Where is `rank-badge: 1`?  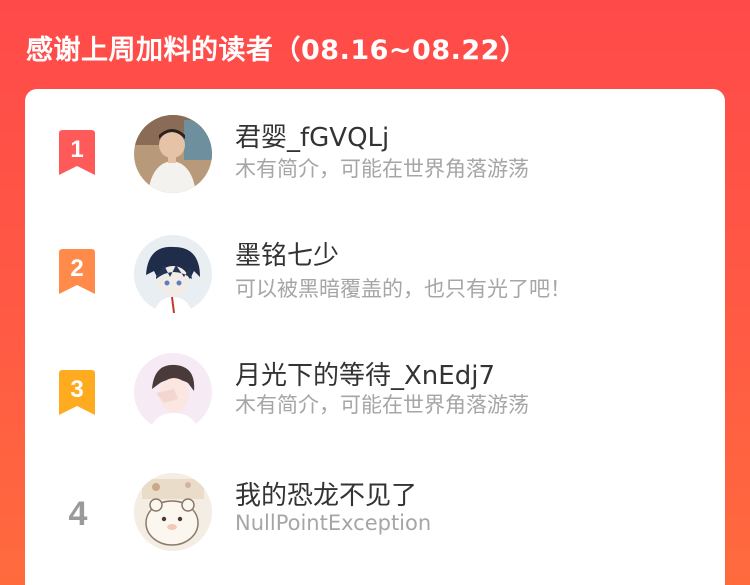 rank-badge: 1 is located at coordinates (77, 154).